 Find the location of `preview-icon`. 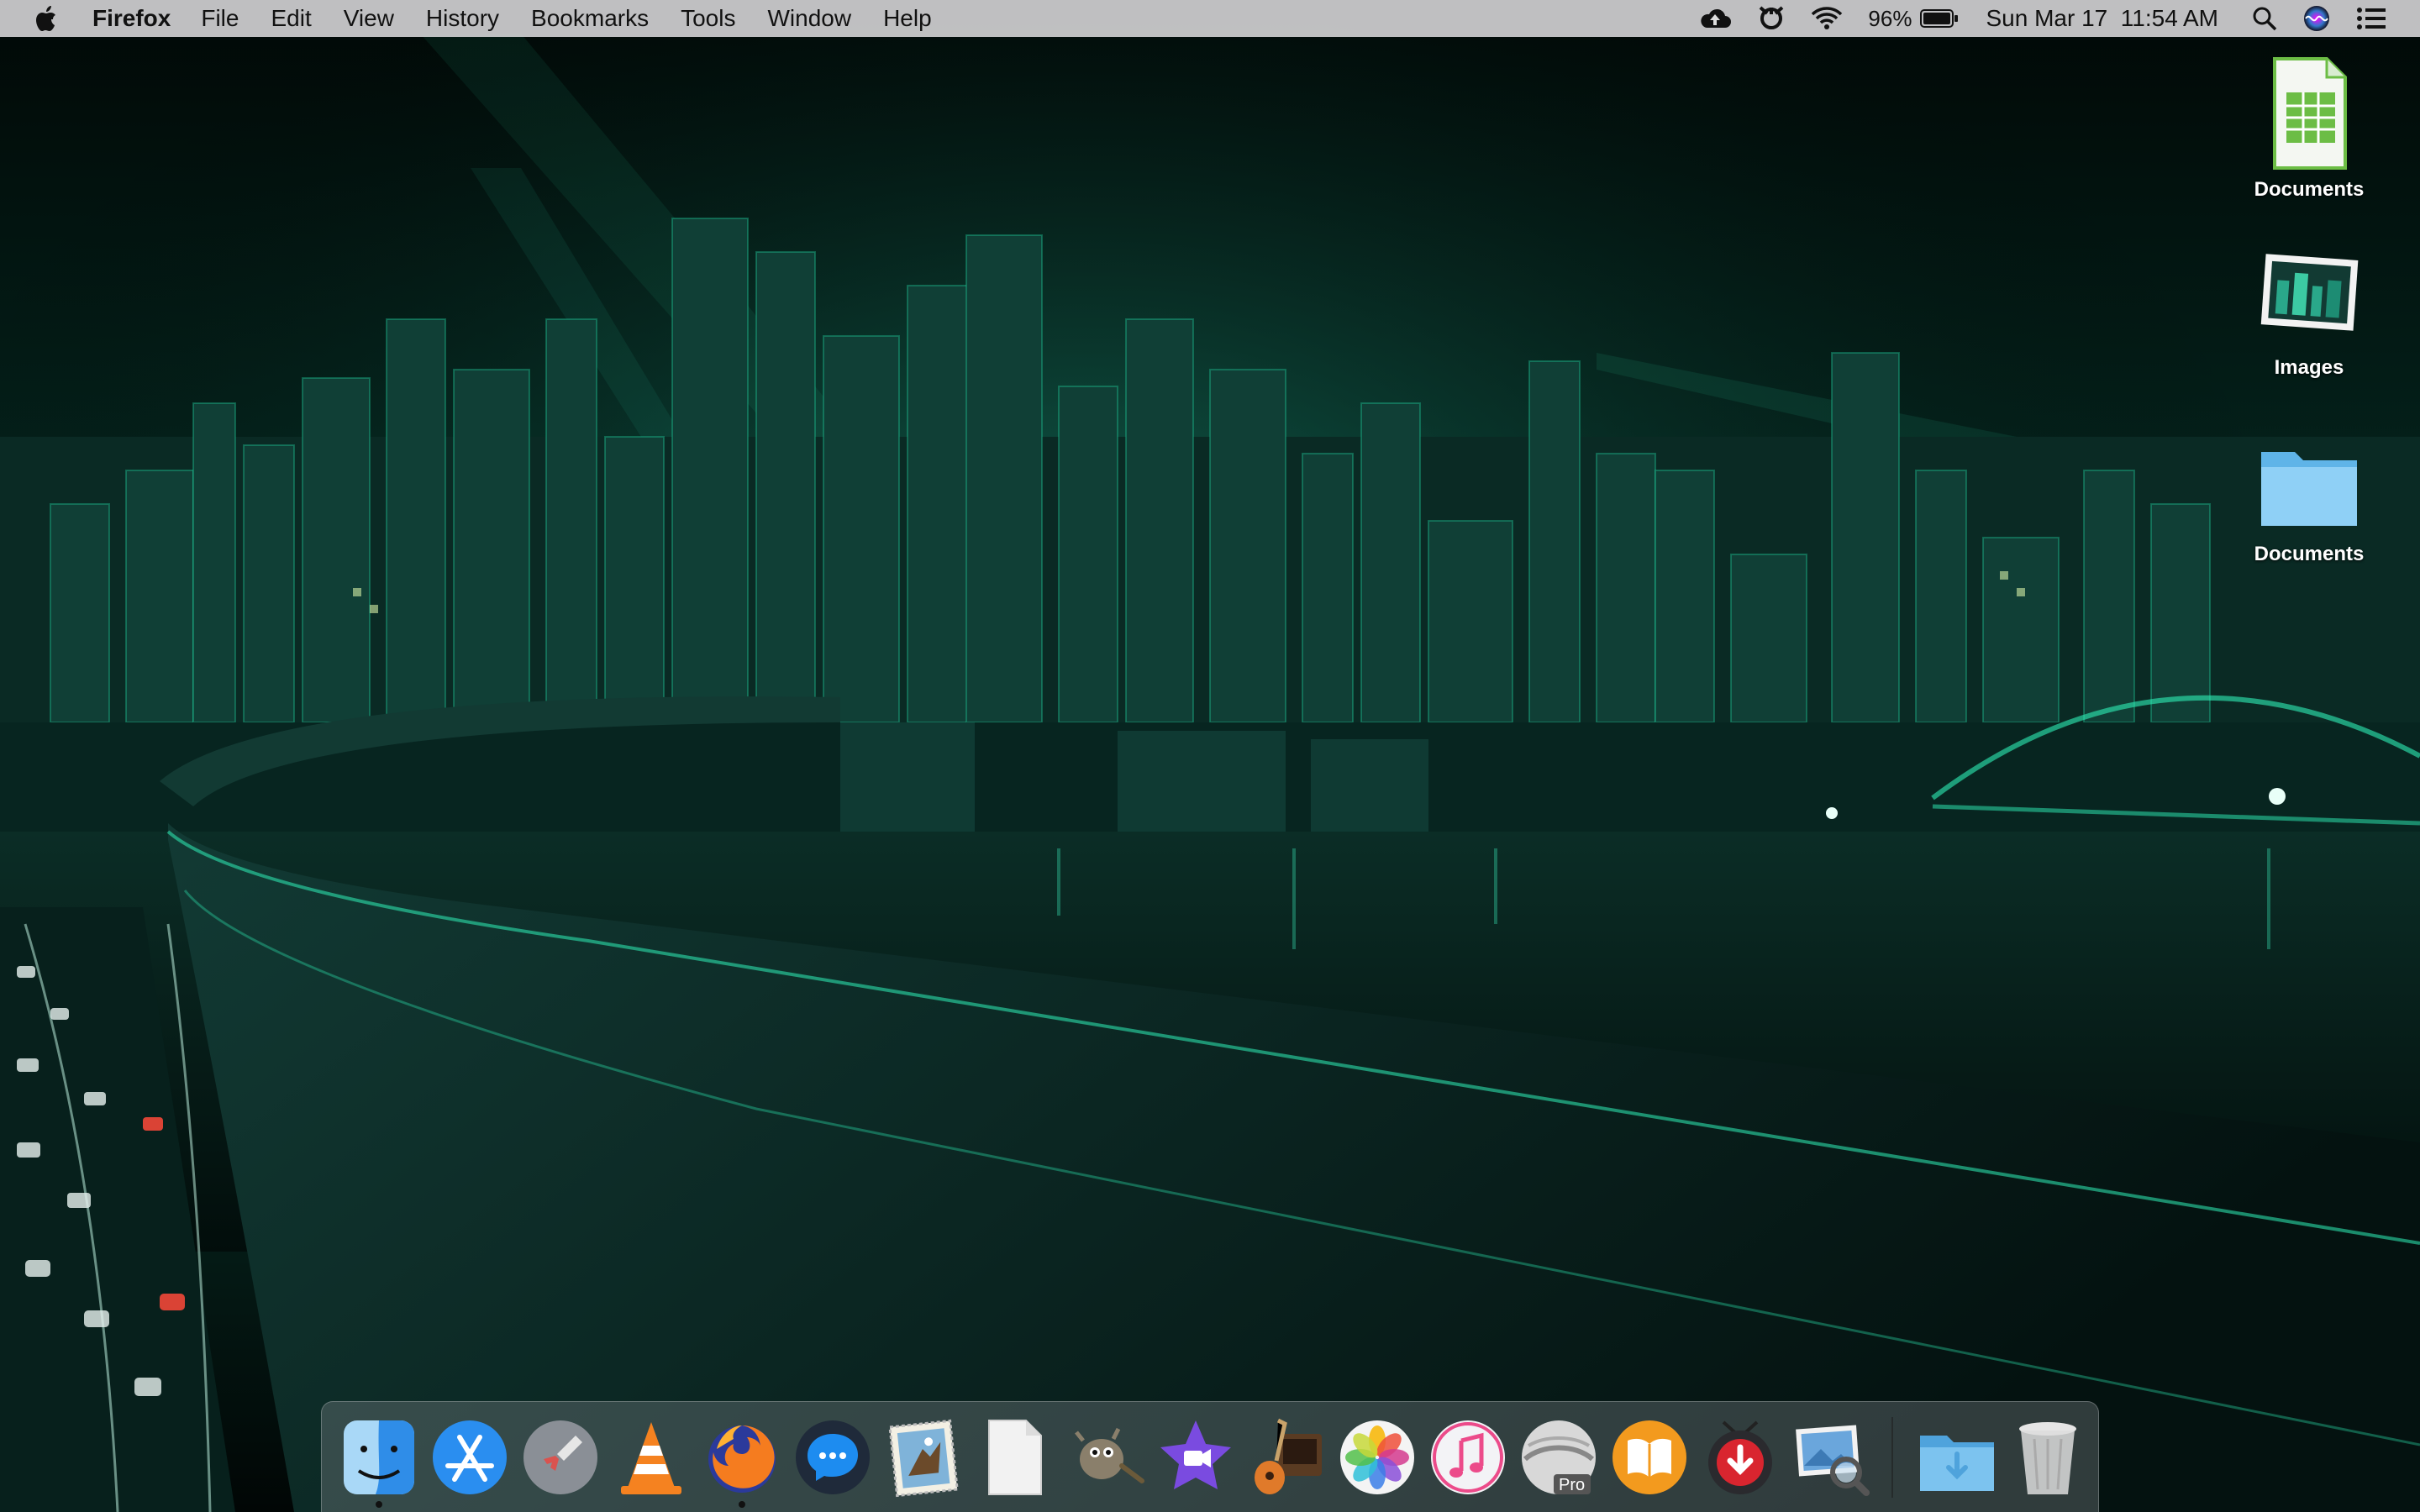

preview-icon is located at coordinates (1833, 1460).